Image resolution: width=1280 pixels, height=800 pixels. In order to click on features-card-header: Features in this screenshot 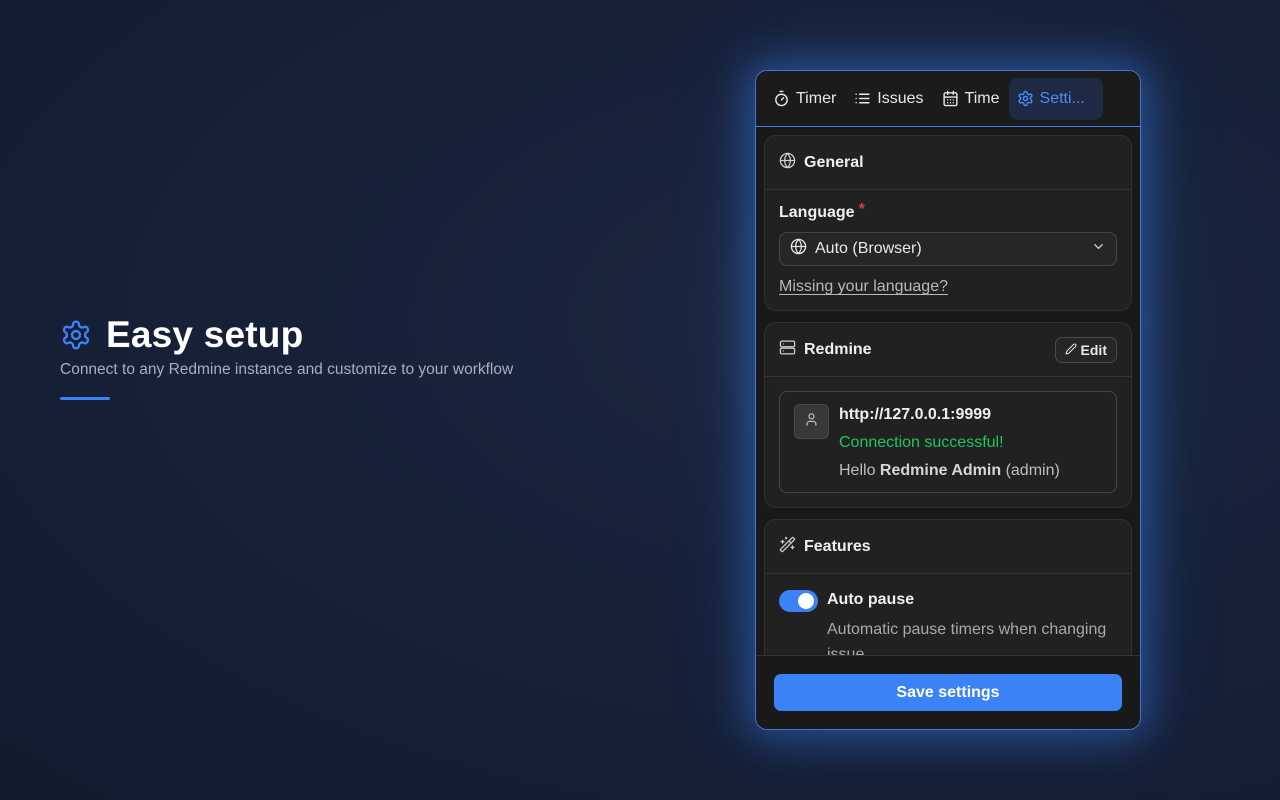, I will do `click(948, 547)`.